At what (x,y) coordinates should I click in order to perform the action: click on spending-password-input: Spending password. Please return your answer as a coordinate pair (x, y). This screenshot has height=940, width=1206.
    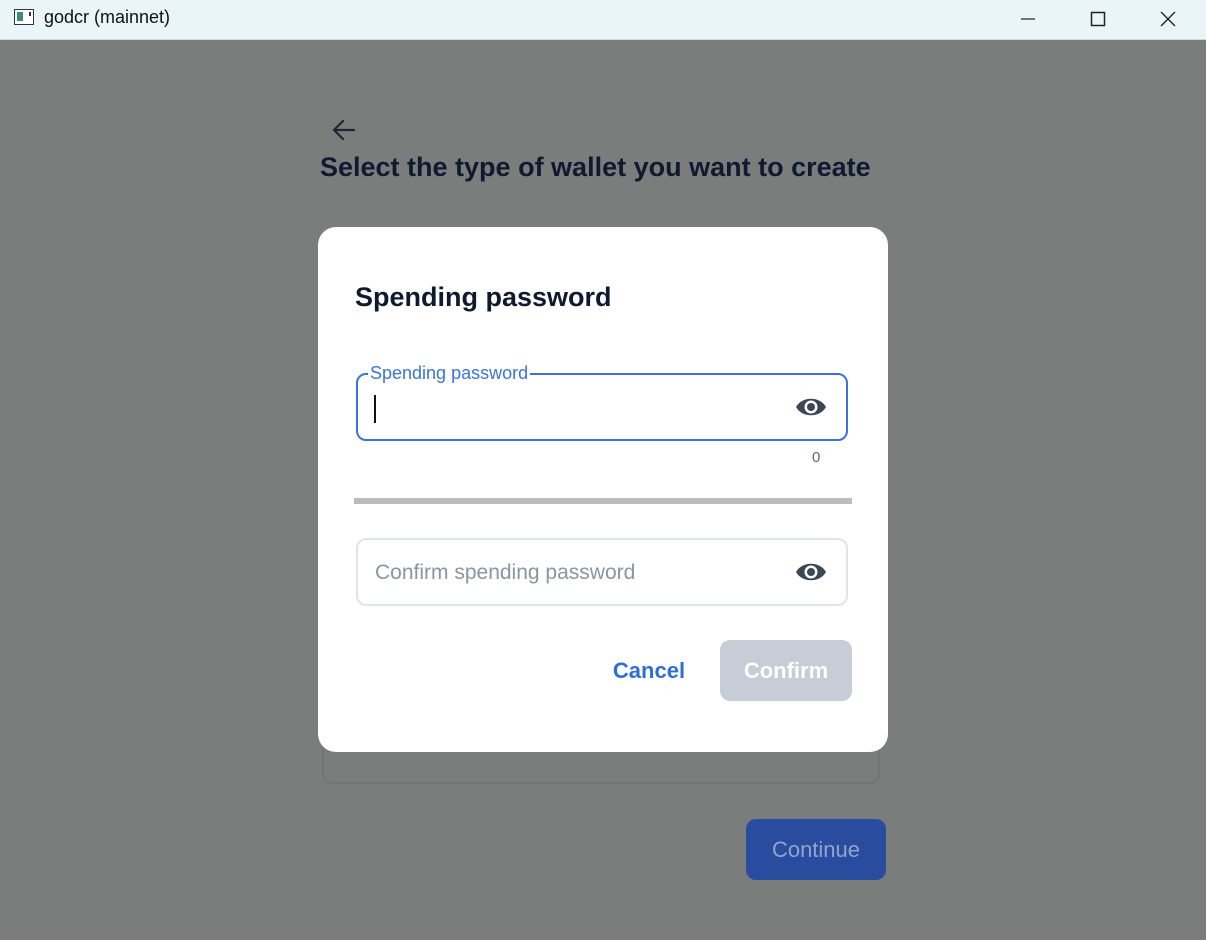
    Looking at the image, I should click on (602, 402).